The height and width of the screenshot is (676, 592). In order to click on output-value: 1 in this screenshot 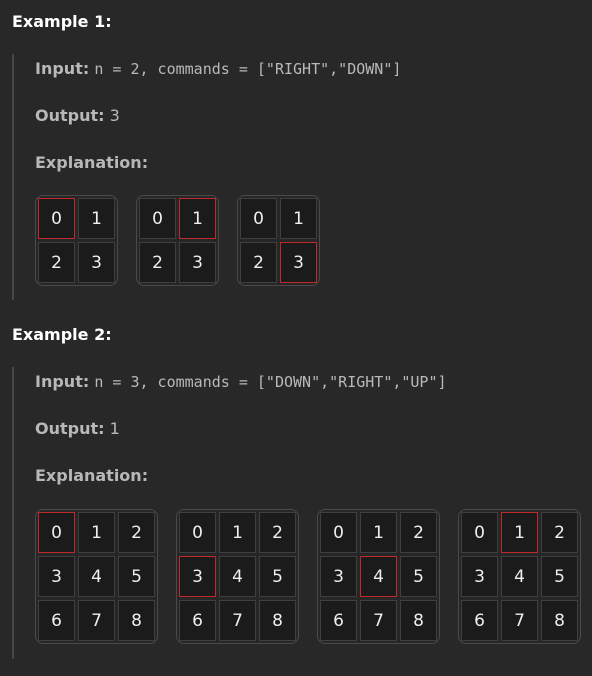, I will do `click(114, 428)`.